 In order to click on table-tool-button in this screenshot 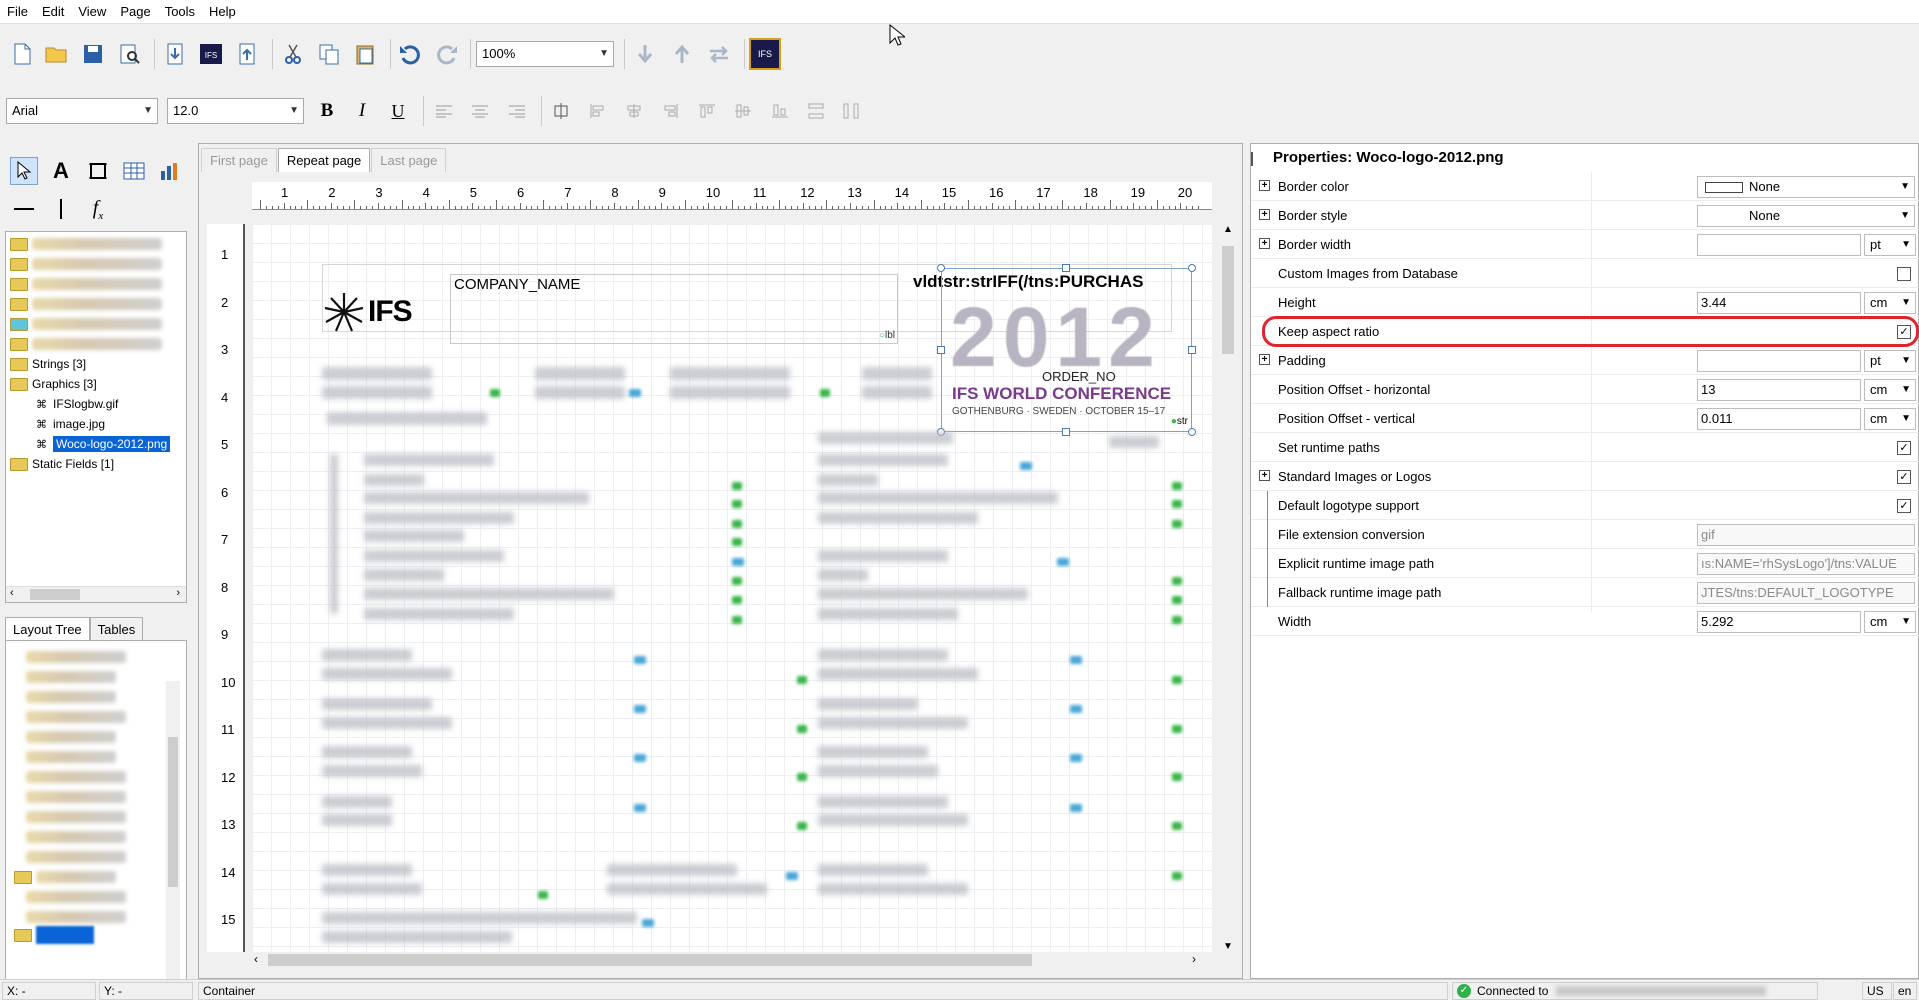, I will do `click(134, 171)`.